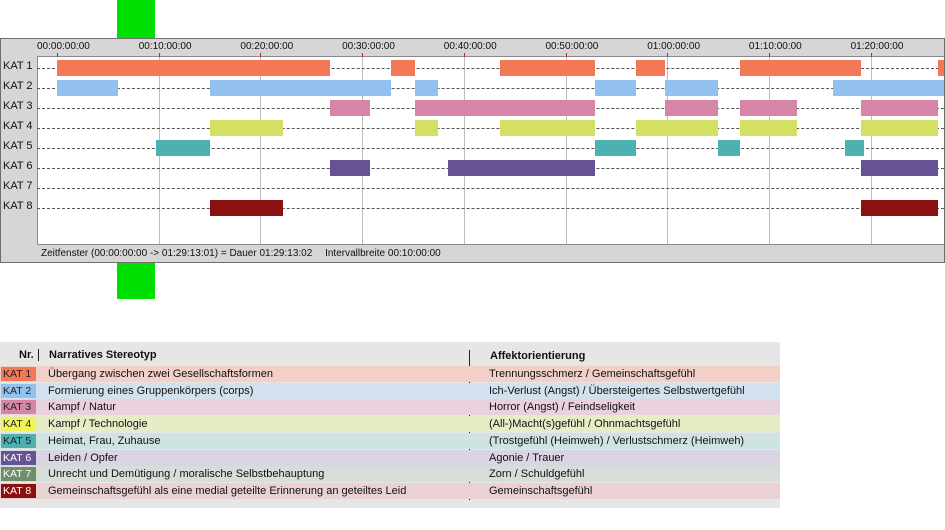 Image resolution: width=945 pixels, height=530 pixels. Describe the element at coordinates (674, 46) in the screenshot. I see `tick-label: 01:00:00:00` at that location.